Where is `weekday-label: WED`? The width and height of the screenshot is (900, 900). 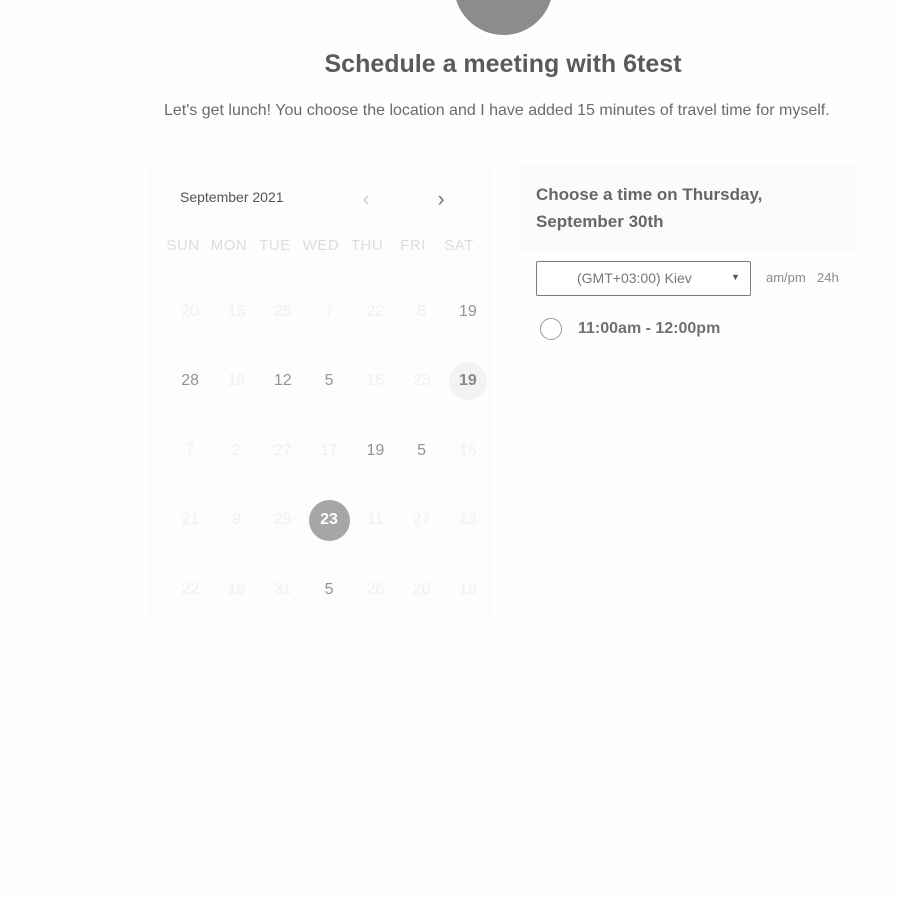
weekday-label: WED is located at coordinates (321, 245).